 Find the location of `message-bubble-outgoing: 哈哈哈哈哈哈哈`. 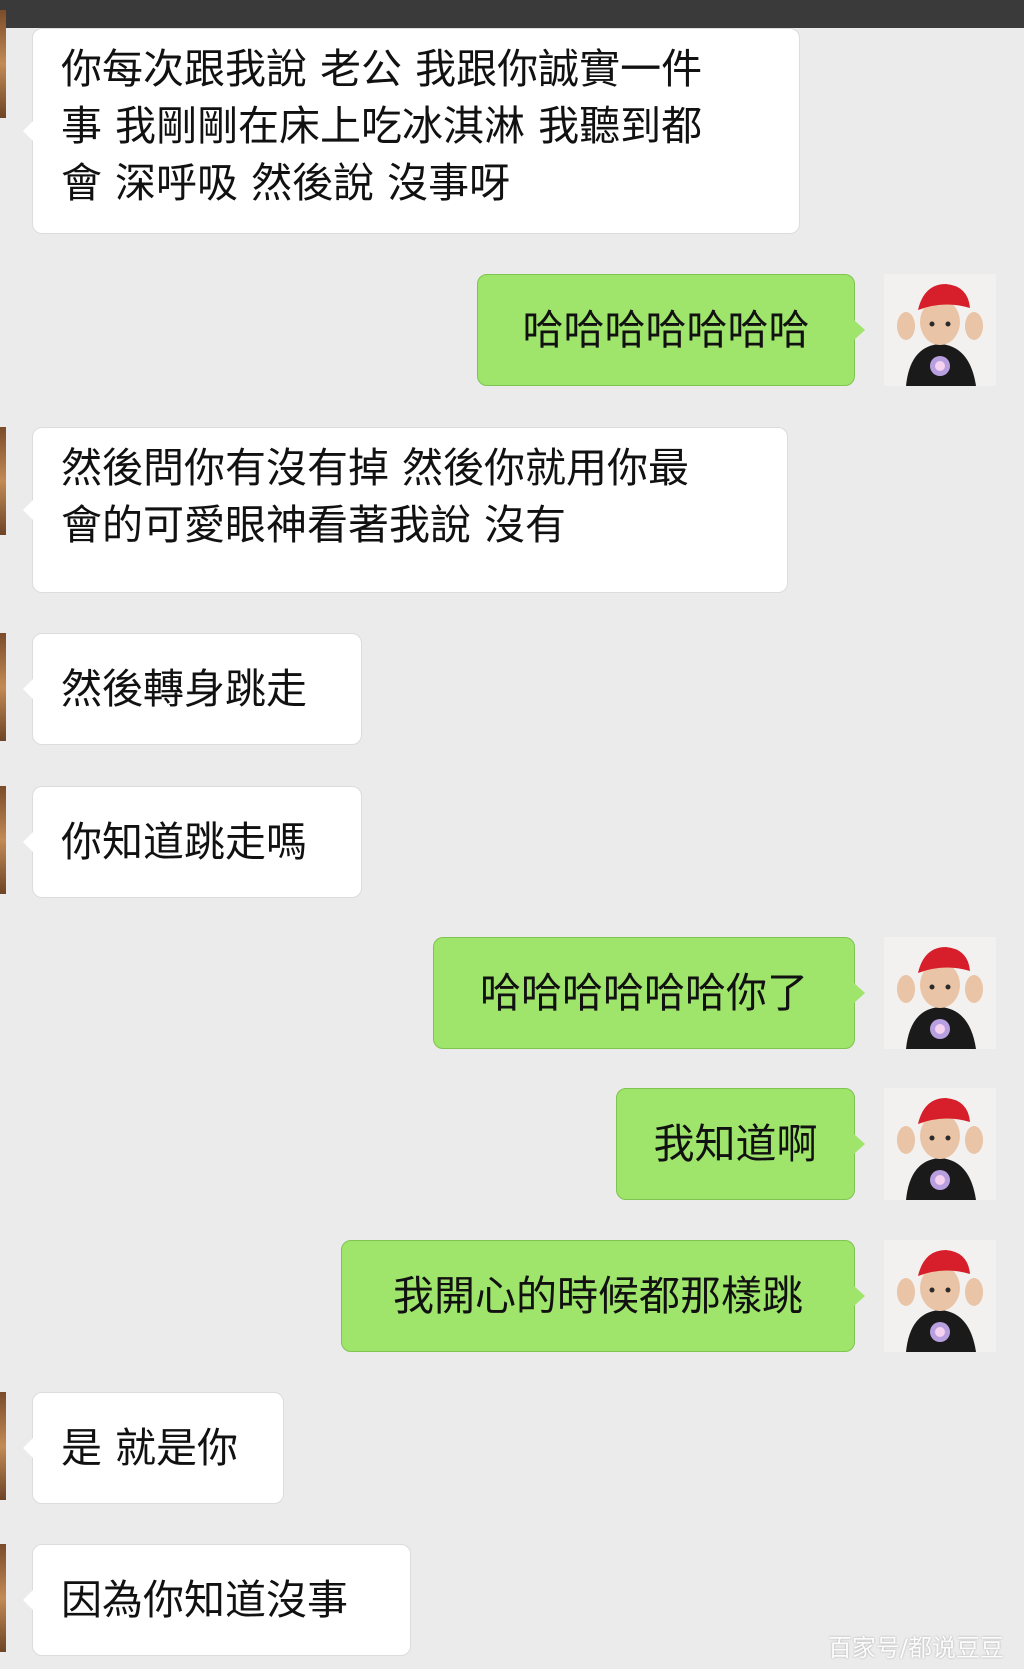

message-bubble-outgoing: 哈哈哈哈哈哈哈 is located at coordinates (671, 330).